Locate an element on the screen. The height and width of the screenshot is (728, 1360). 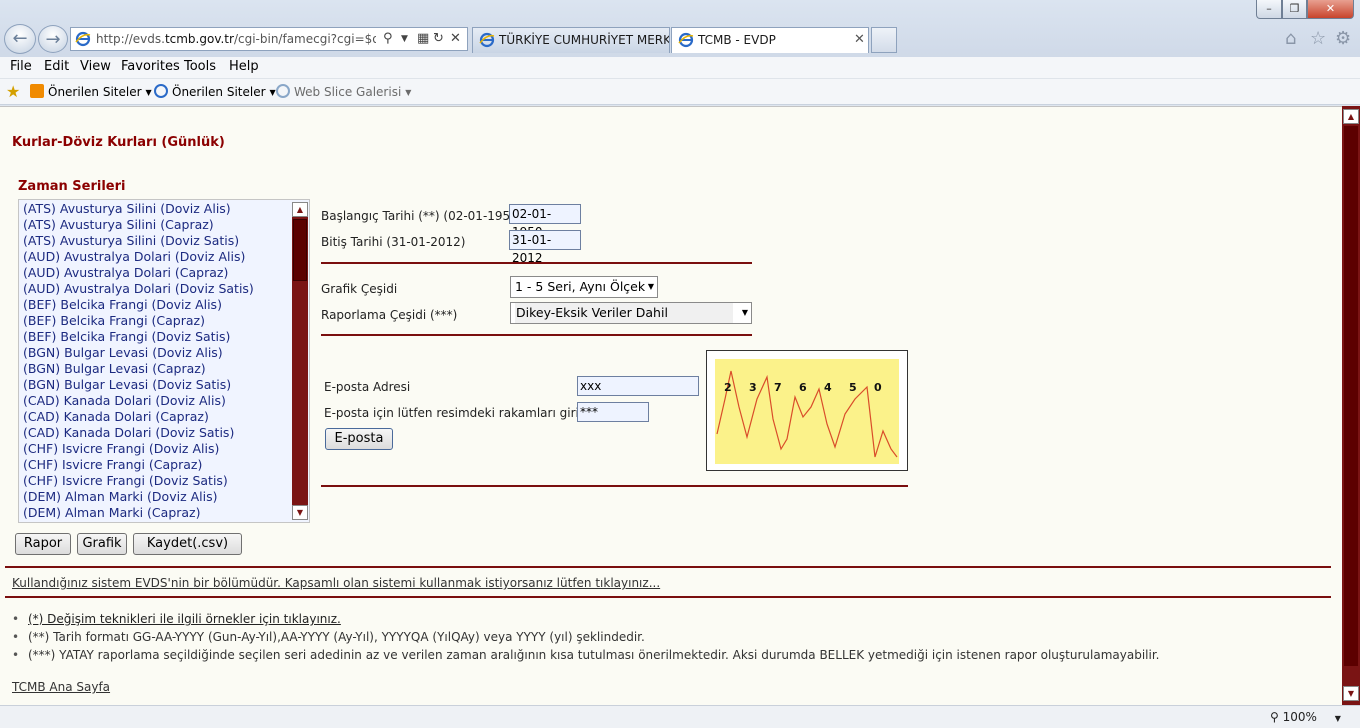
chart-button: Grafik is located at coordinates (102, 544).